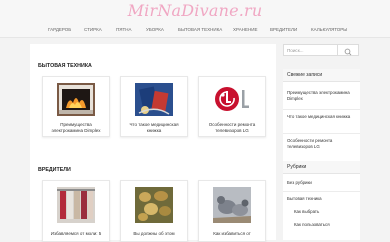  Describe the element at coordinates (321, 95) in the screenshot. I see `recent-post-link: Преимущества электрокамина Dimplex` at that location.